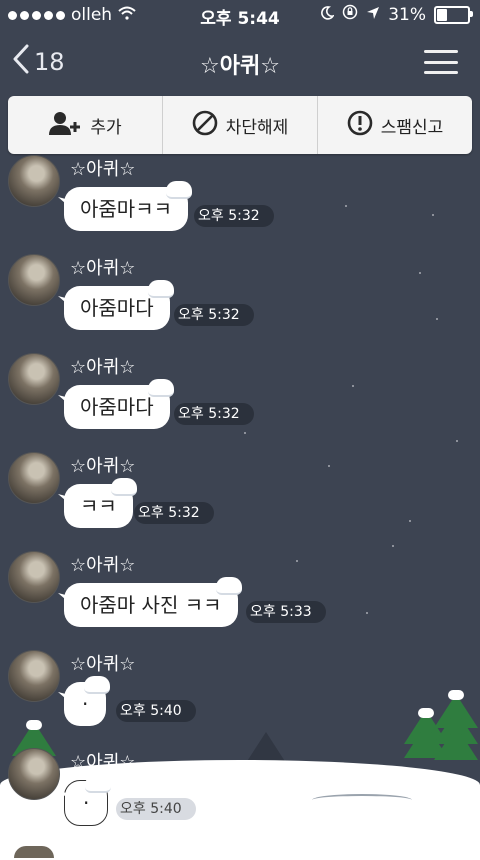 This screenshot has height=860, width=480. Describe the element at coordinates (286, 612) in the screenshot. I see `message-time: 오후 5:33` at that location.